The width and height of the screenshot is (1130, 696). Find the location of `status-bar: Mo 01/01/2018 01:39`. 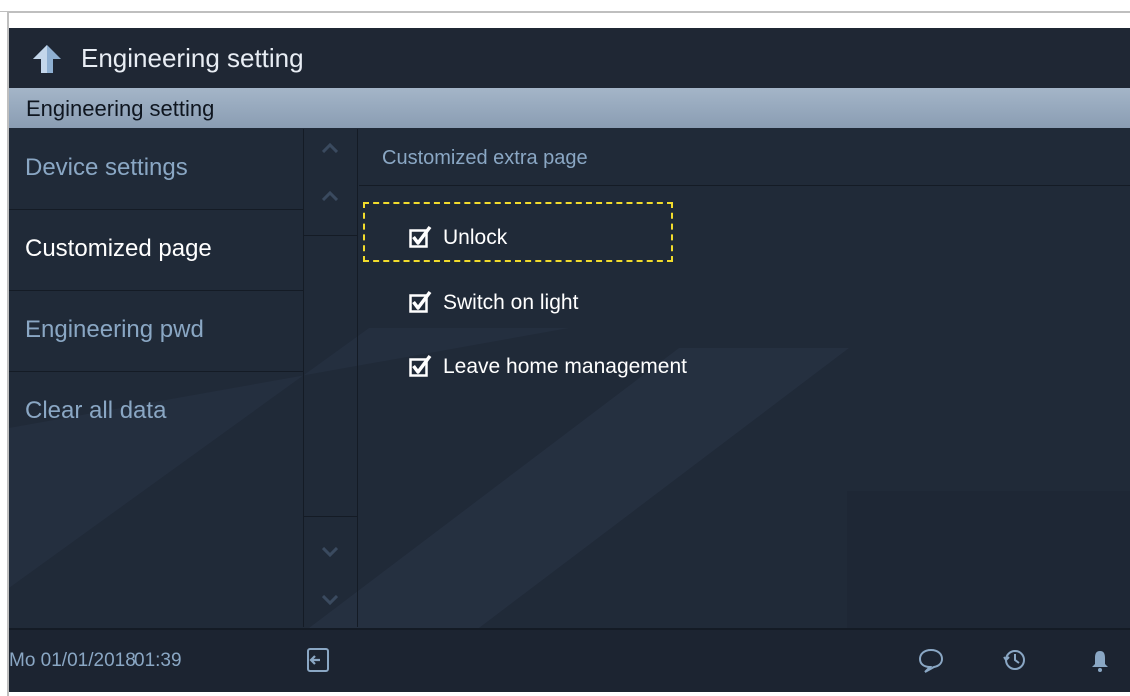

status-bar: Mo 01/01/2018 01:39 is located at coordinates (569, 660).